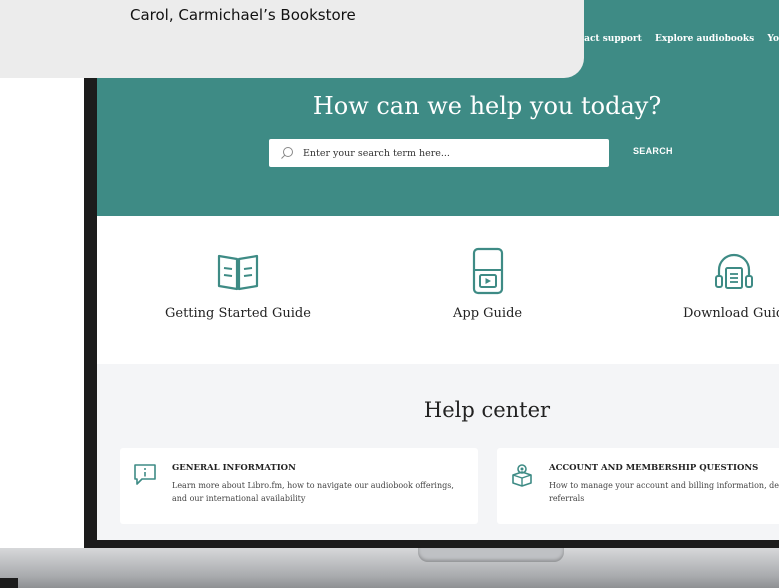 This screenshot has height=588, width=779. What do you see at coordinates (704, 39) in the screenshot?
I see `nav-explore-audiobooks: Explore audiobooks` at bounding box center [704, 39].